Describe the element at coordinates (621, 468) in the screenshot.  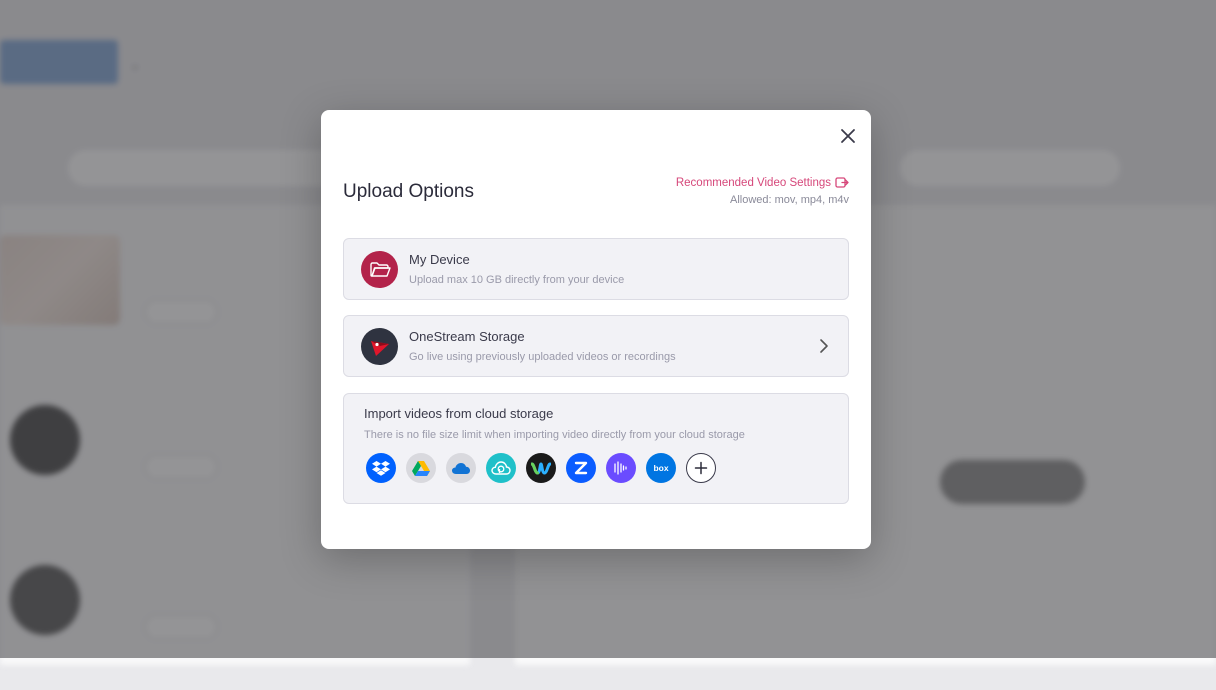
I see `audio-wave-icon` at that location.